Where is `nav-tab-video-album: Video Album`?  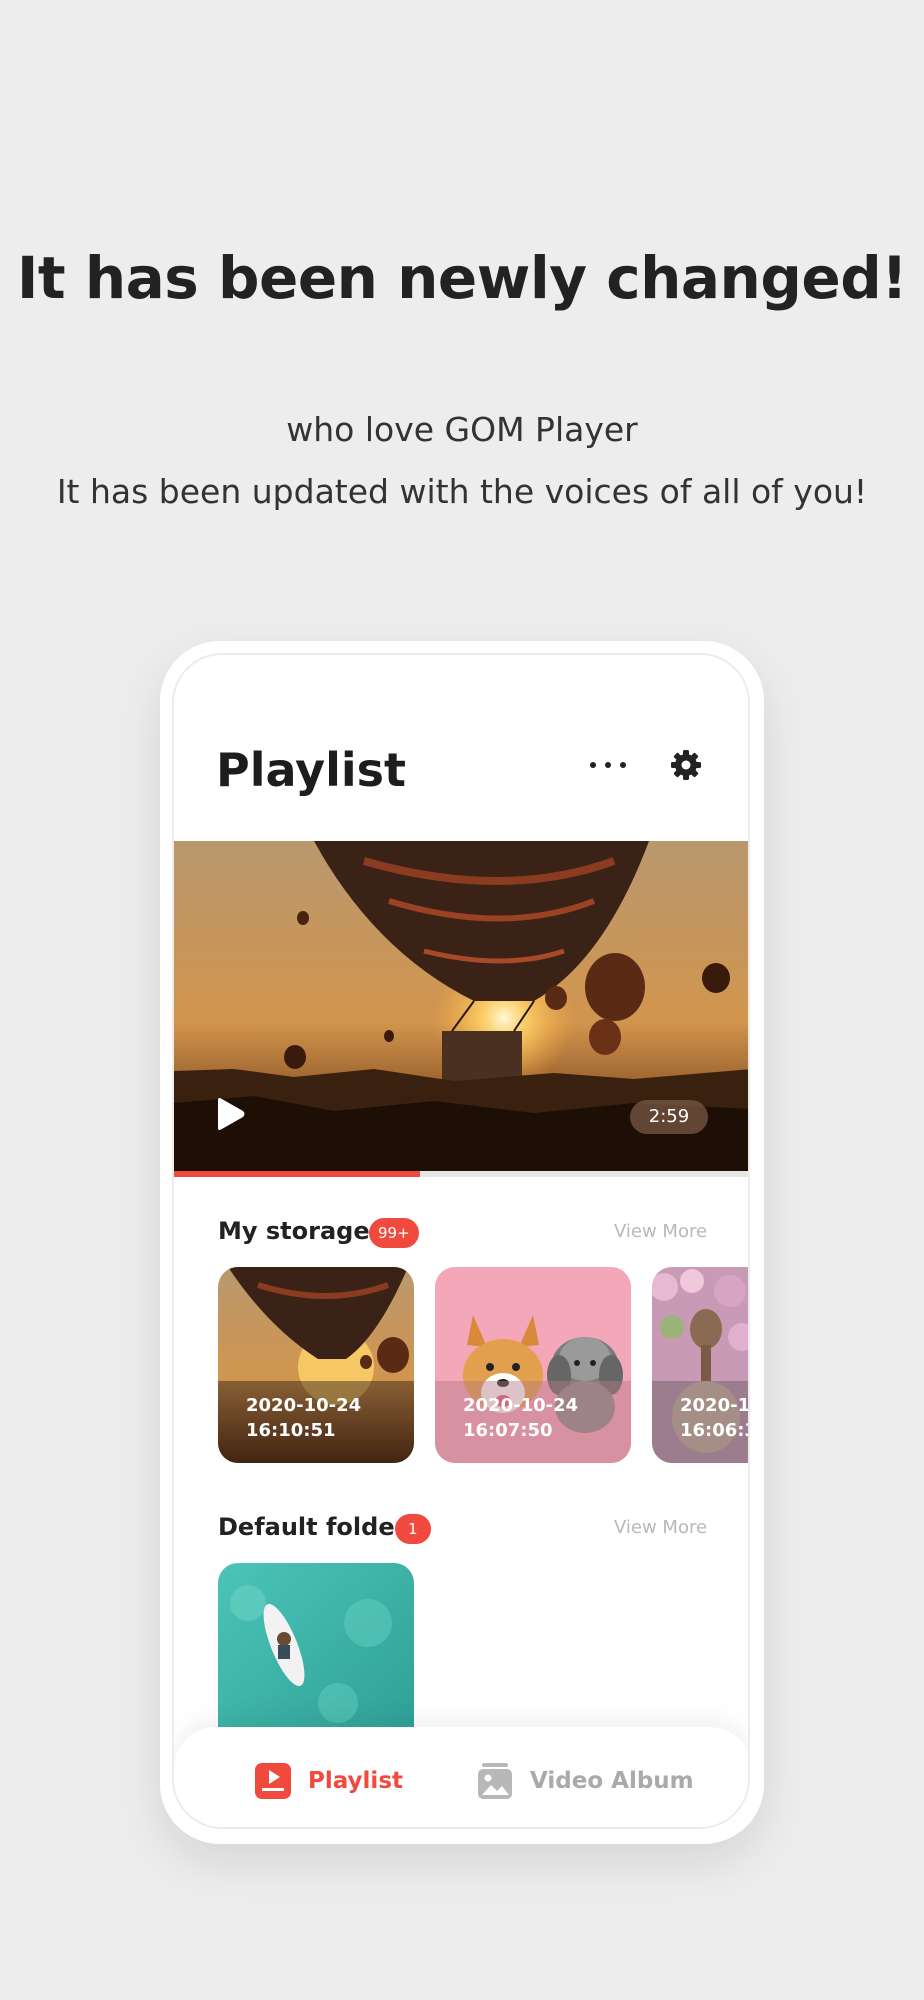
nav-tab-video-album: Video Album is located at coordinates (585, 1781).